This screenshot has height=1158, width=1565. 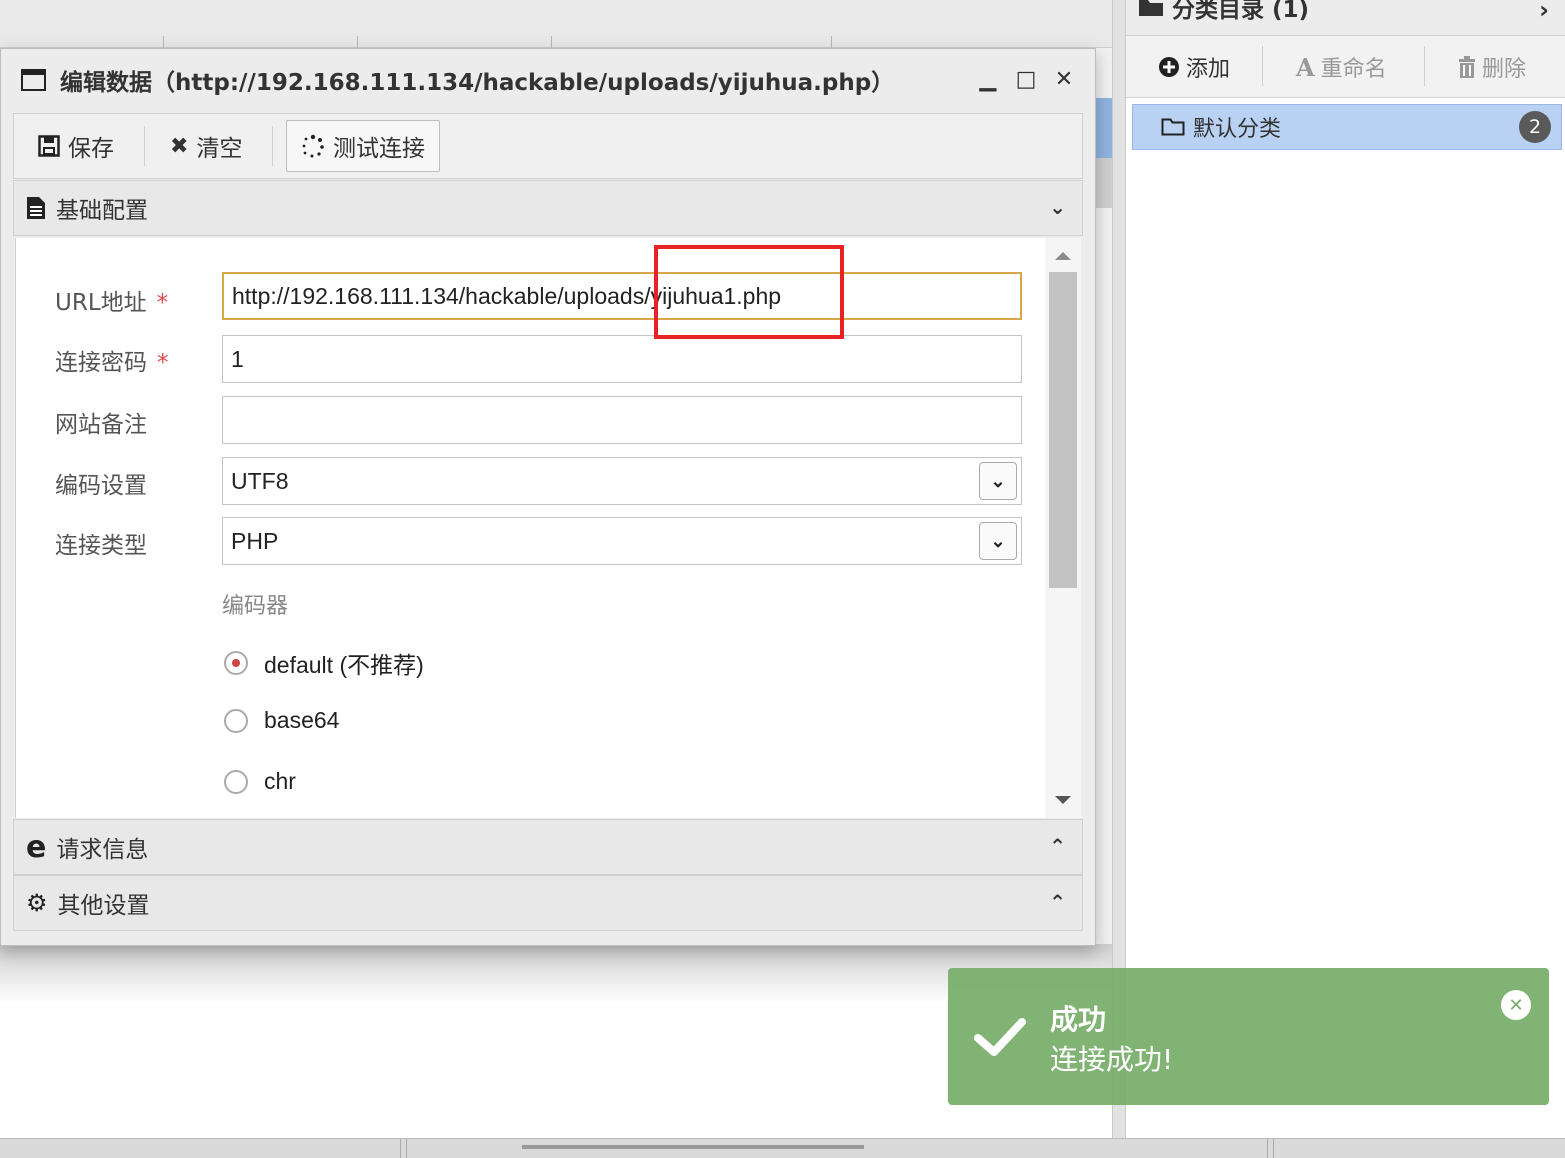 I want to click on section-request-header: e 请求信息 ⌃, so click(x=548, y=847).